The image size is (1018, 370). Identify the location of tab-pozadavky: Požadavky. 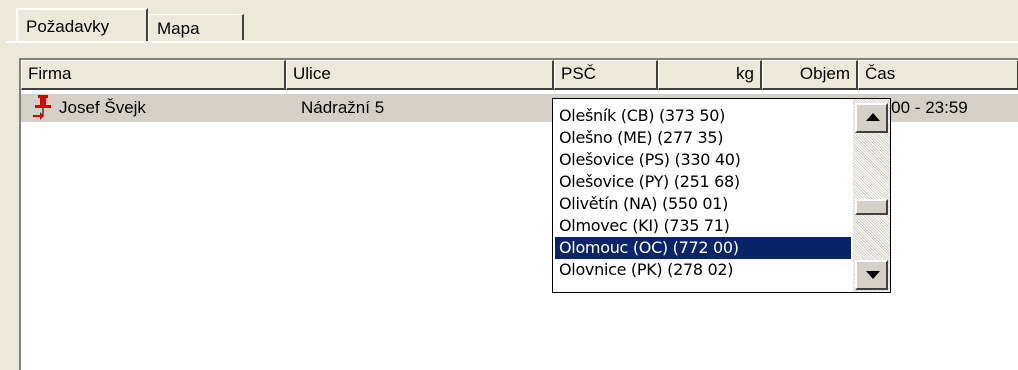
(82, 24).